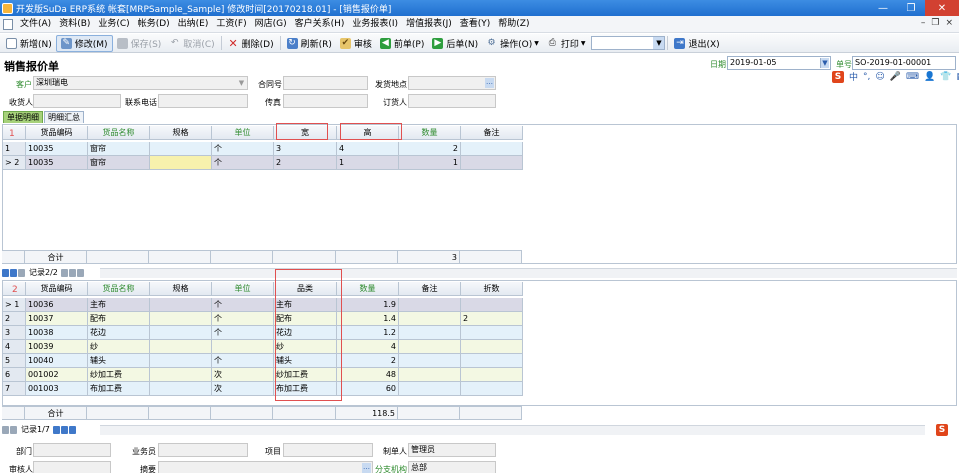  I want to click on cell-code: 001003, so click(57, 389).